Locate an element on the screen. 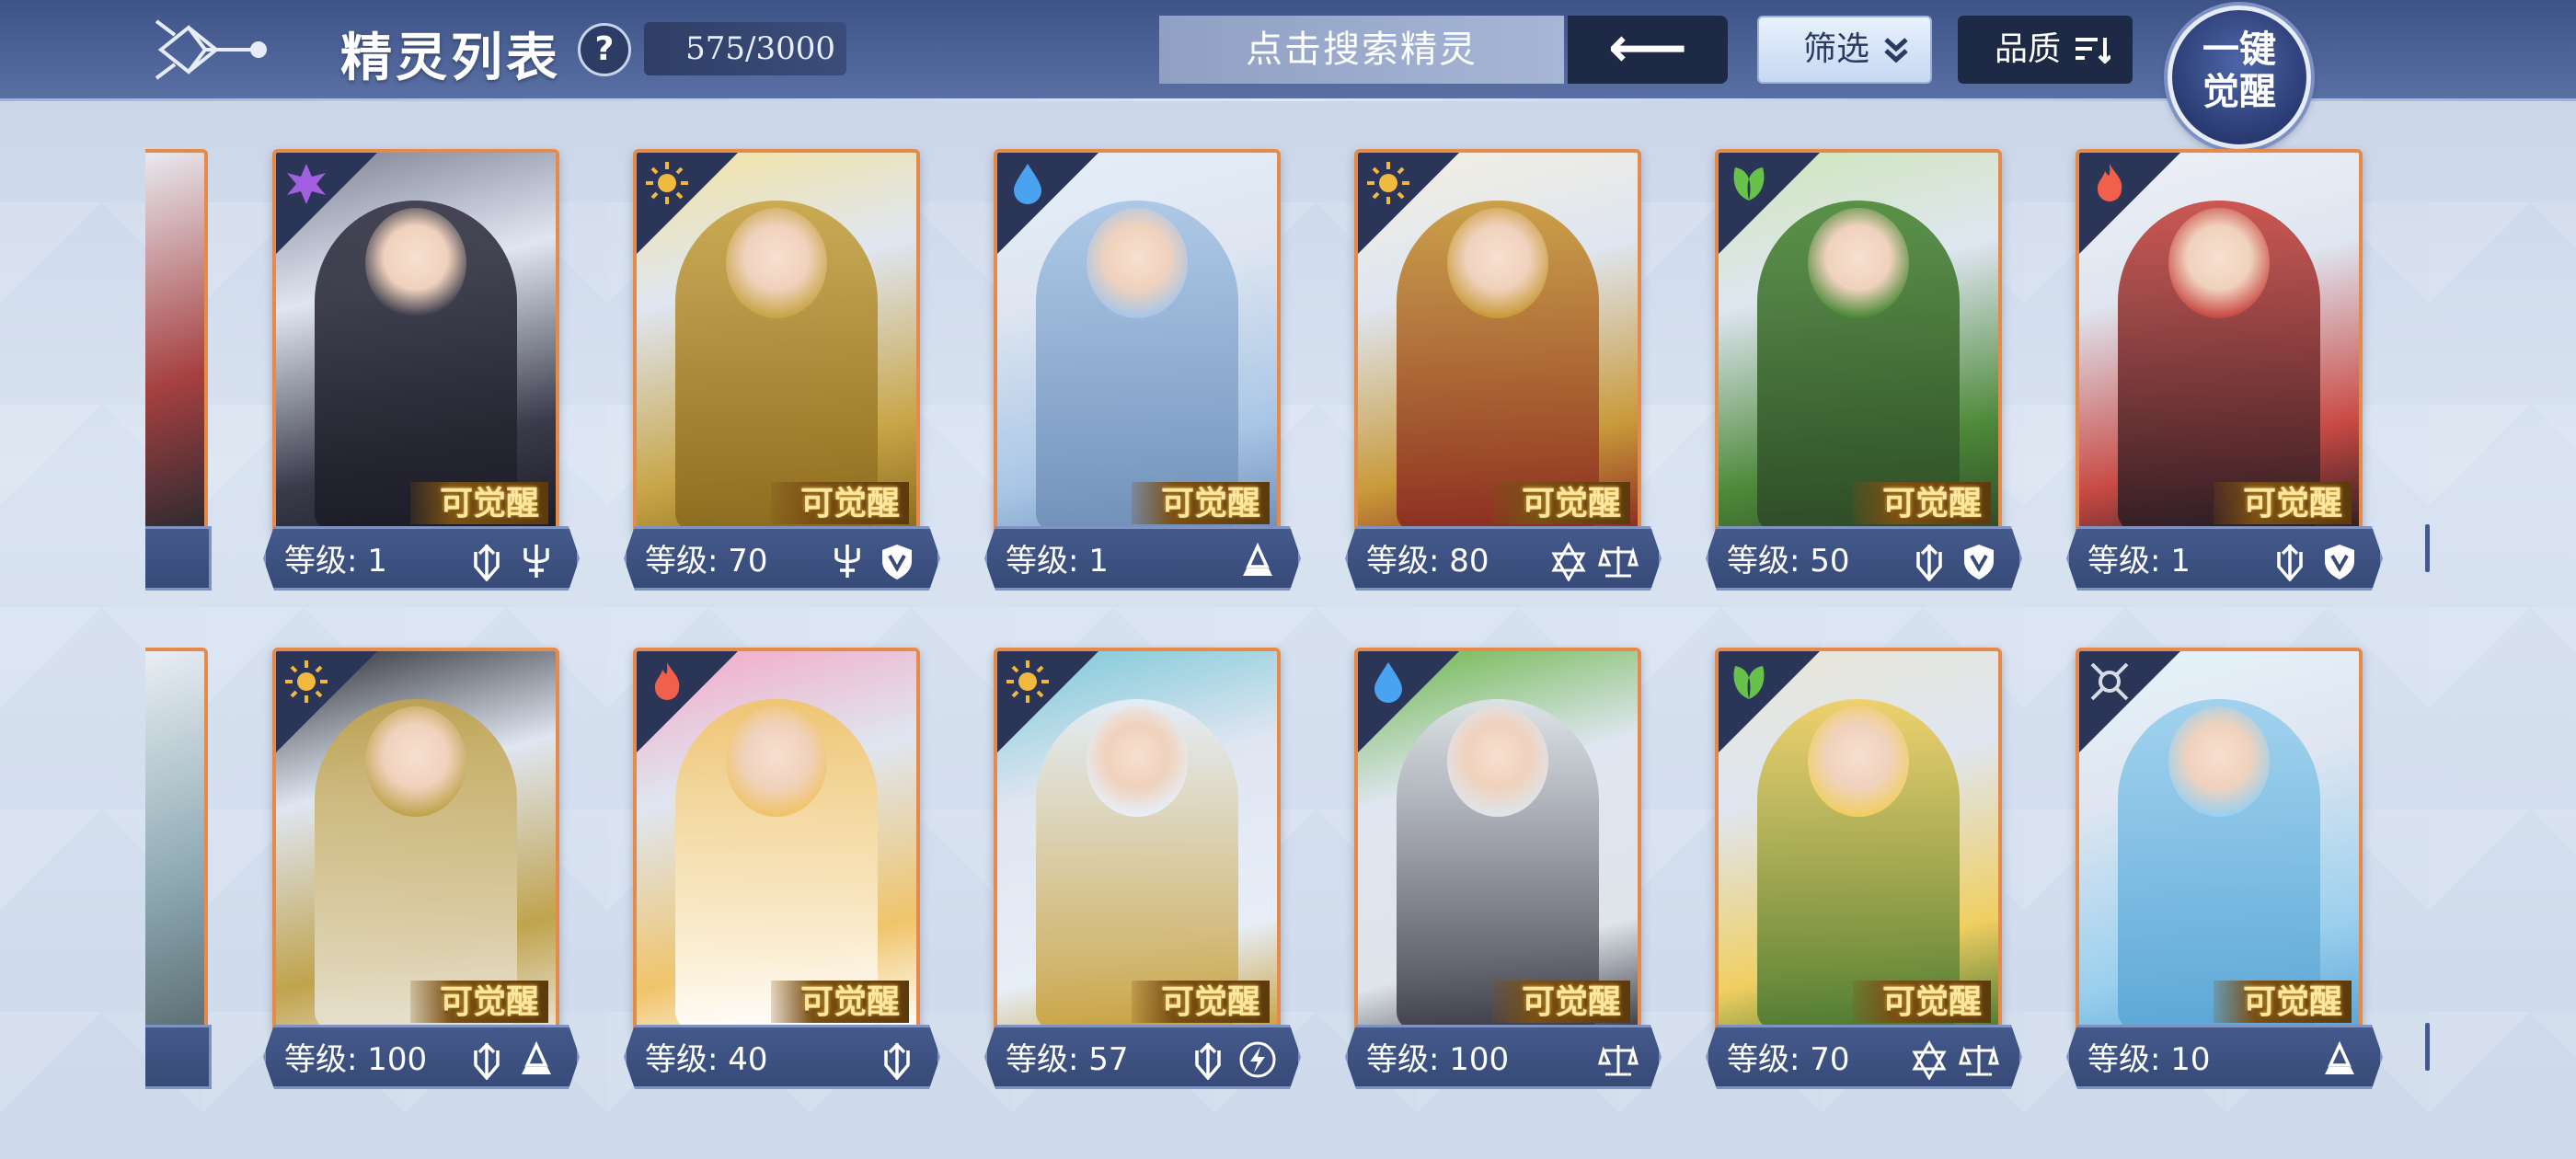  dark-element-icon is located at coordinates (306, 184).